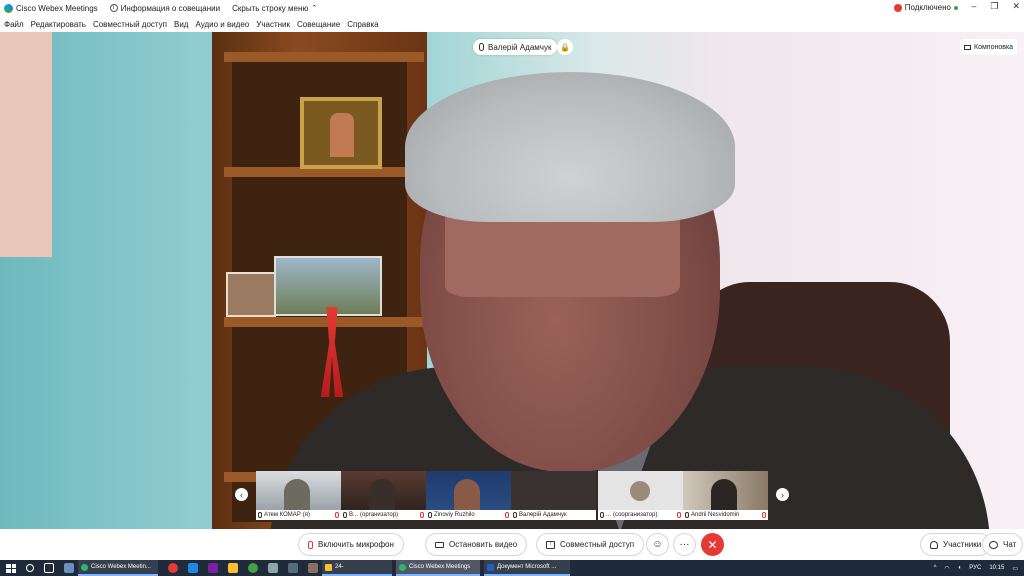 Image resolution: width=1024 pixels, height=576 pixels. I want to click on connected-dot-icon, so click(956, 7).